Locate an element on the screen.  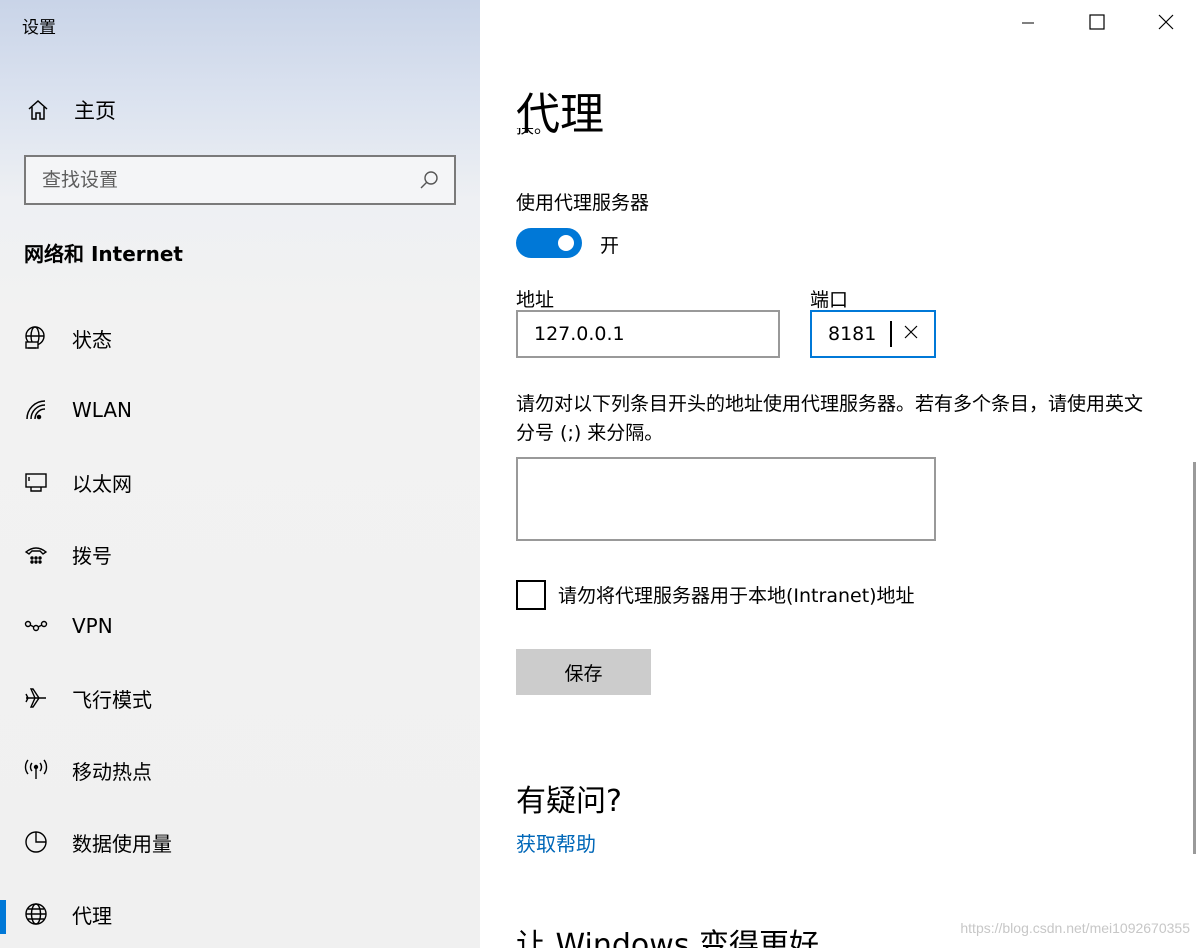
clipped-text-content: 换。 is located at coordinates (534, 135).